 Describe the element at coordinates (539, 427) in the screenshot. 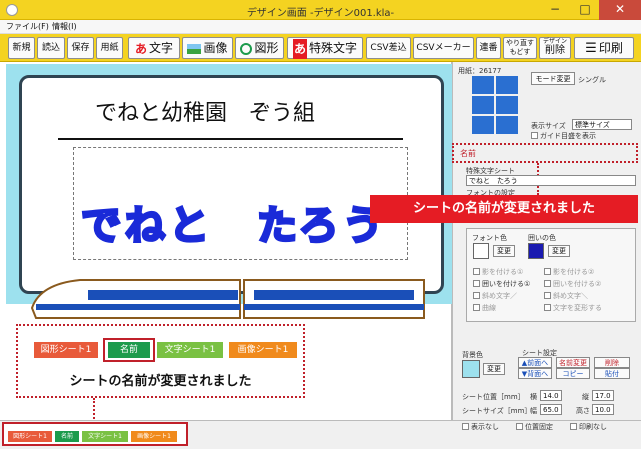

I see `lock-position-label: 位置固定` at that location.